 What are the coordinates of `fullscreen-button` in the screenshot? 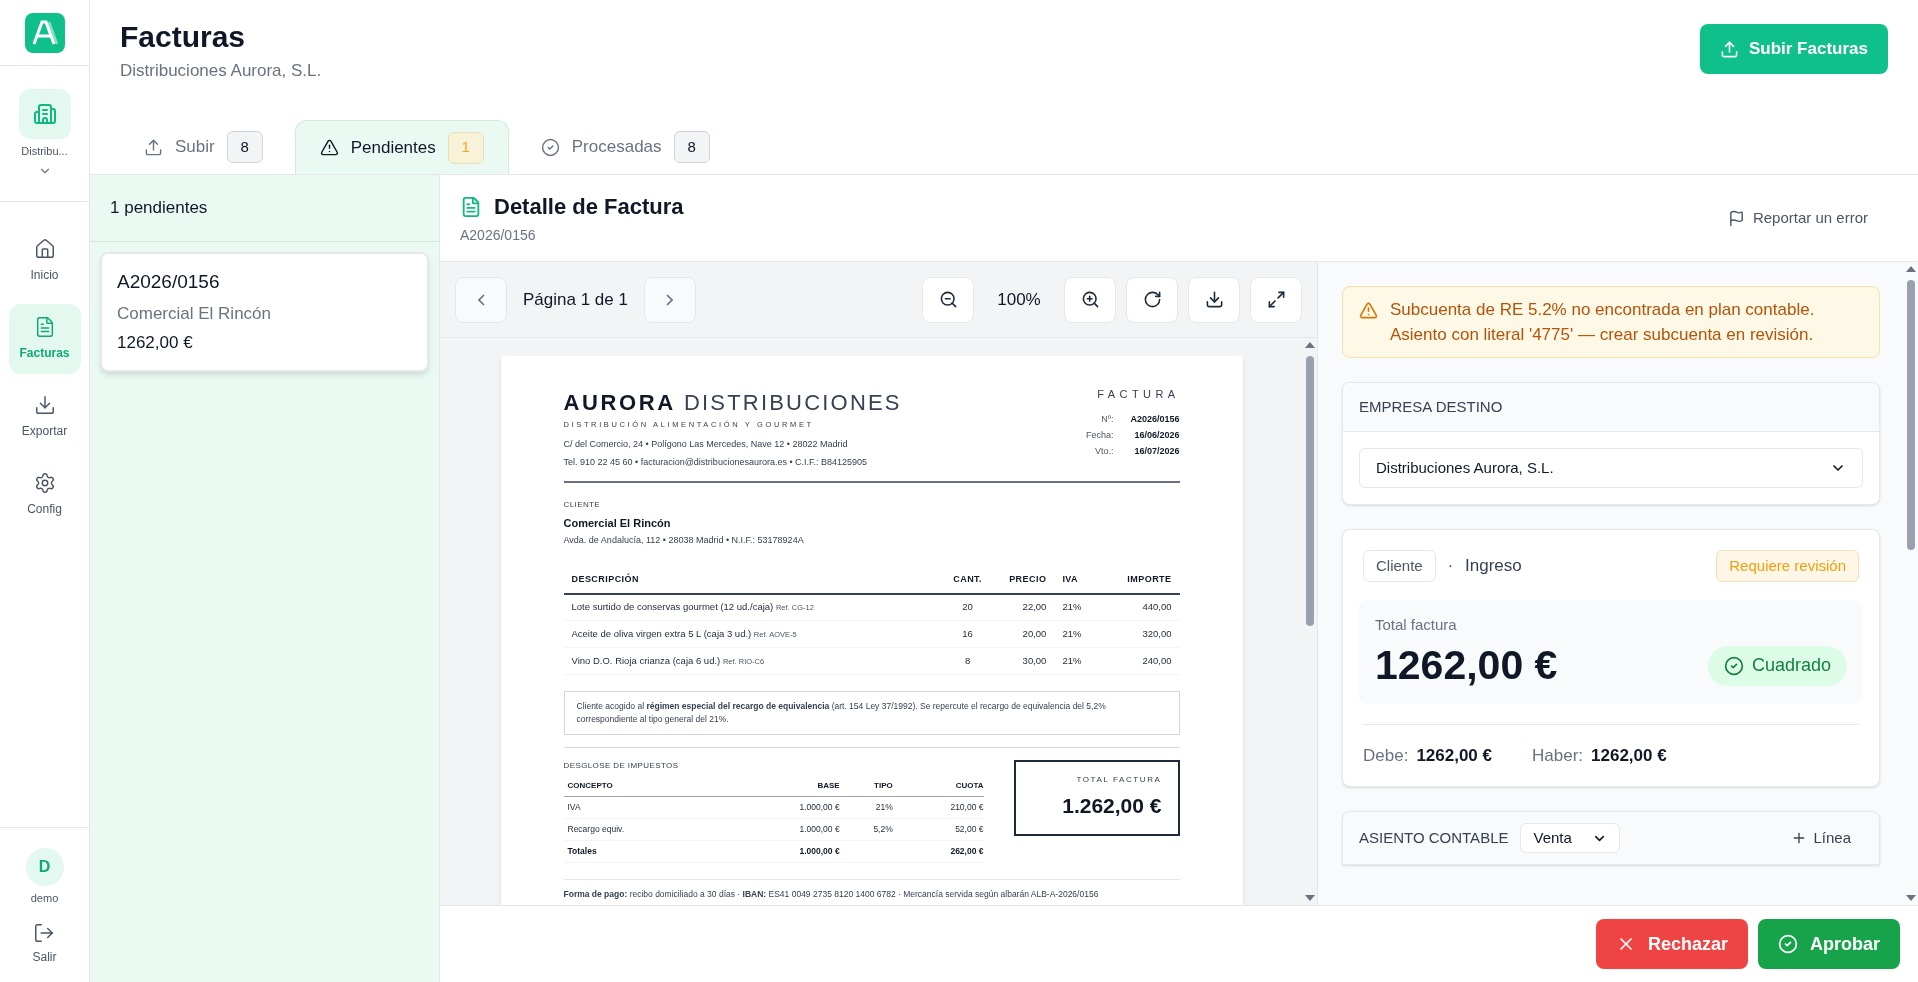 It's located at (1276, 299).